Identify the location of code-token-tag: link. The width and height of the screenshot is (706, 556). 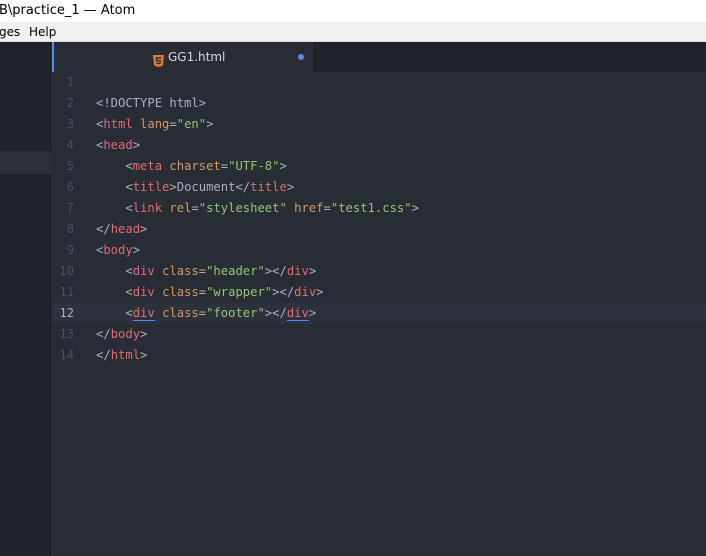
(147, 208).